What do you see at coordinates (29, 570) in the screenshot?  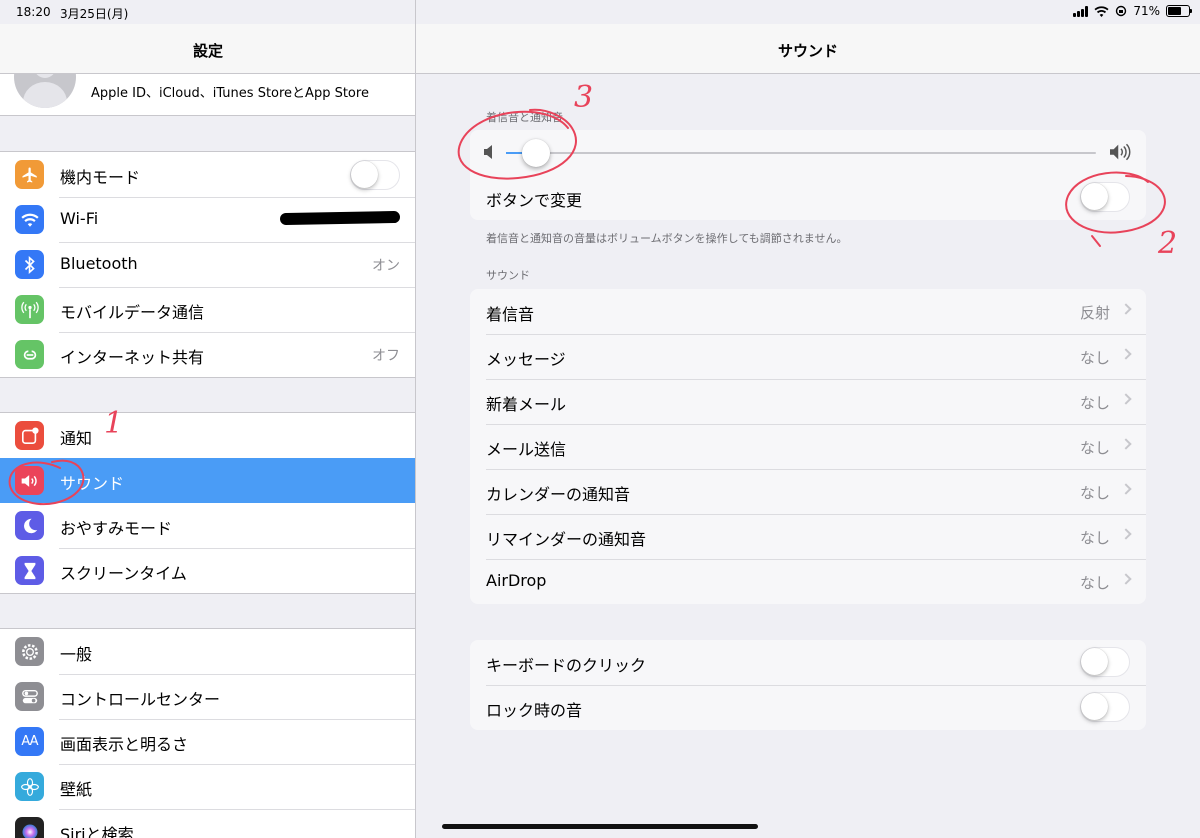 I see `hourglass-icon` at bounding box center [29, 570].